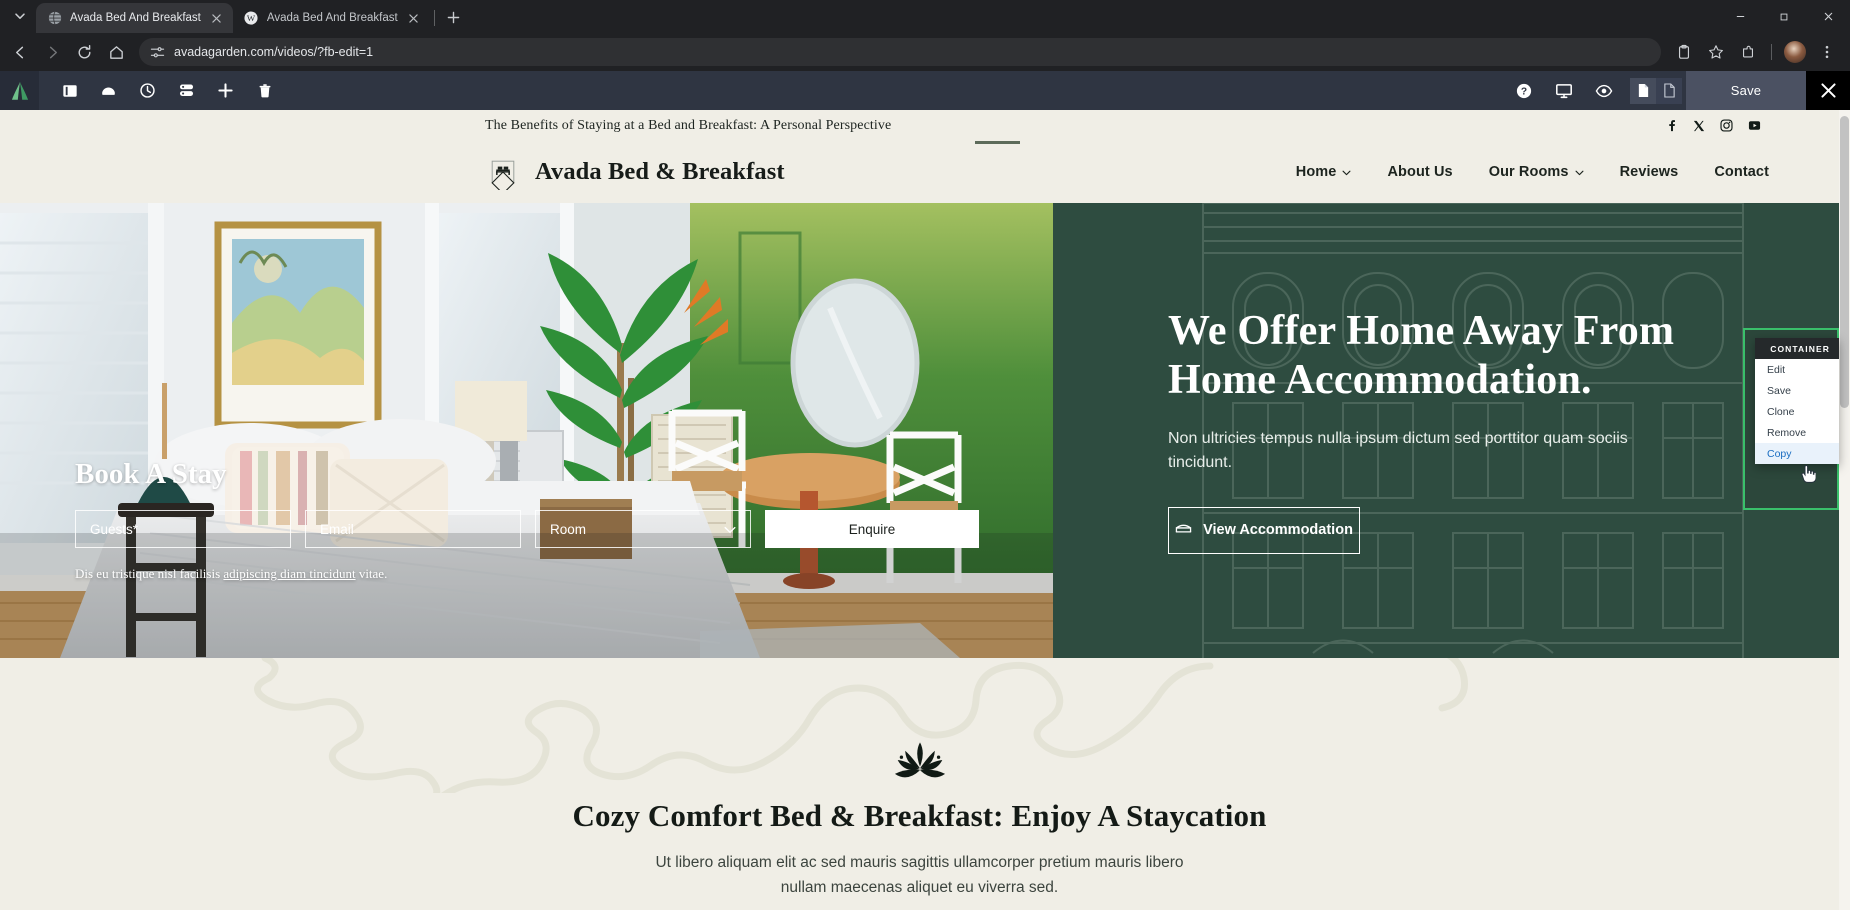 Image resolution: width=1850 pixels, height=910 pixels. I want to click on window-maximize-button, so click(1784, 16).